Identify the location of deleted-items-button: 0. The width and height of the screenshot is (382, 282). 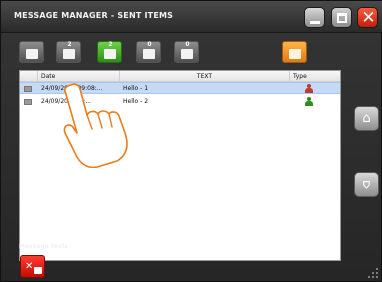
(186, 52).